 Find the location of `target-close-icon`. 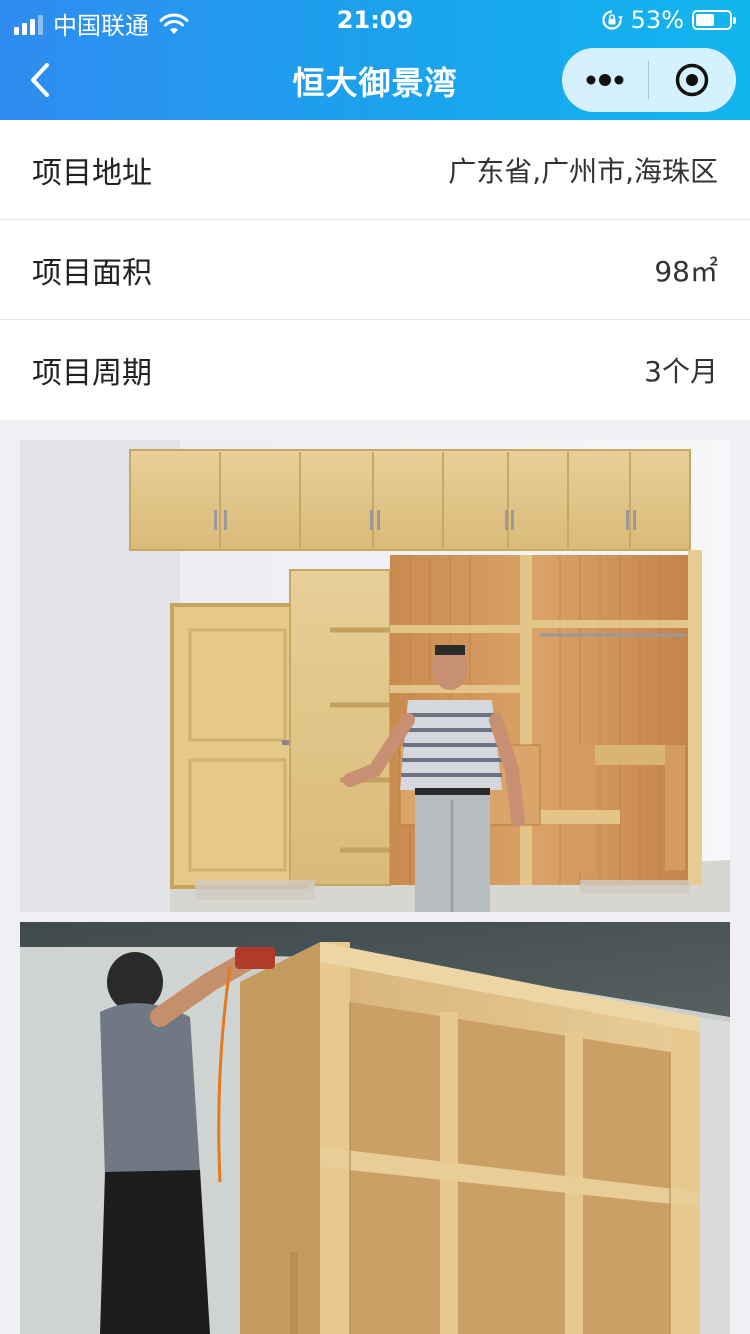

target-close-icon is located at coordinates (692, 80).